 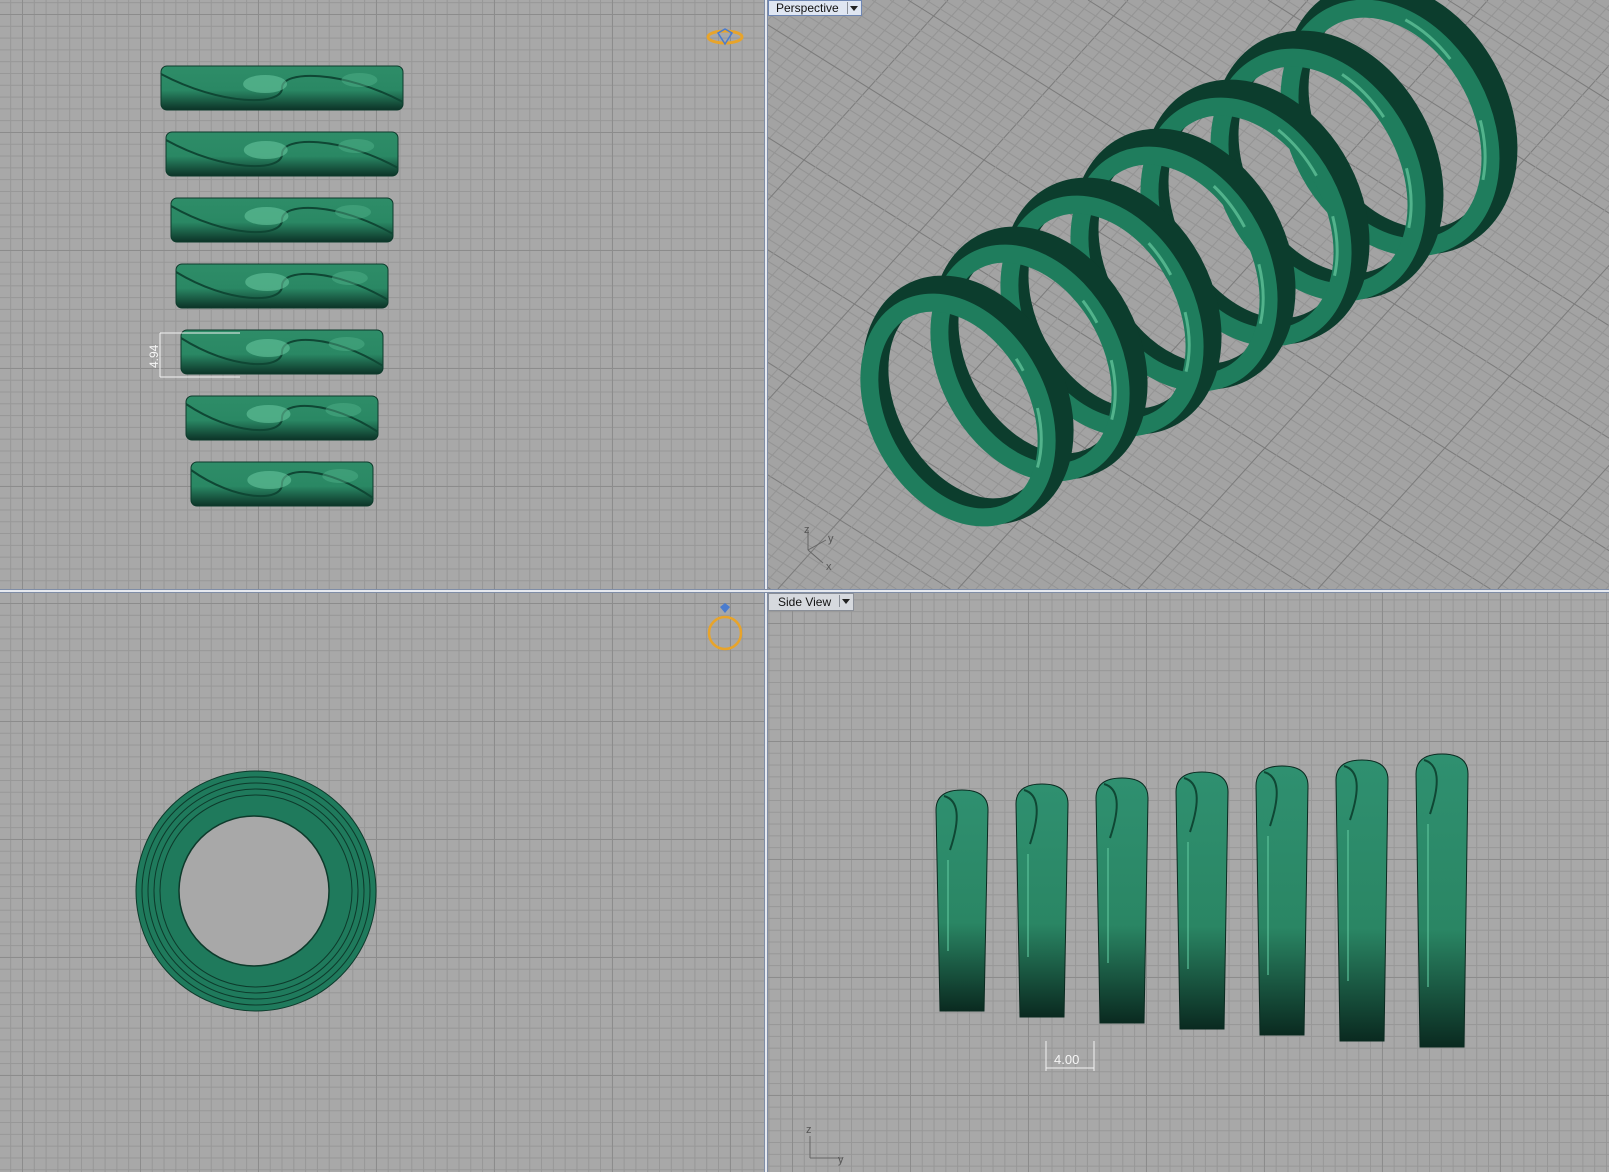 I want to click on dimension-4-00: 4.00, so click(x=1070, y=1056).